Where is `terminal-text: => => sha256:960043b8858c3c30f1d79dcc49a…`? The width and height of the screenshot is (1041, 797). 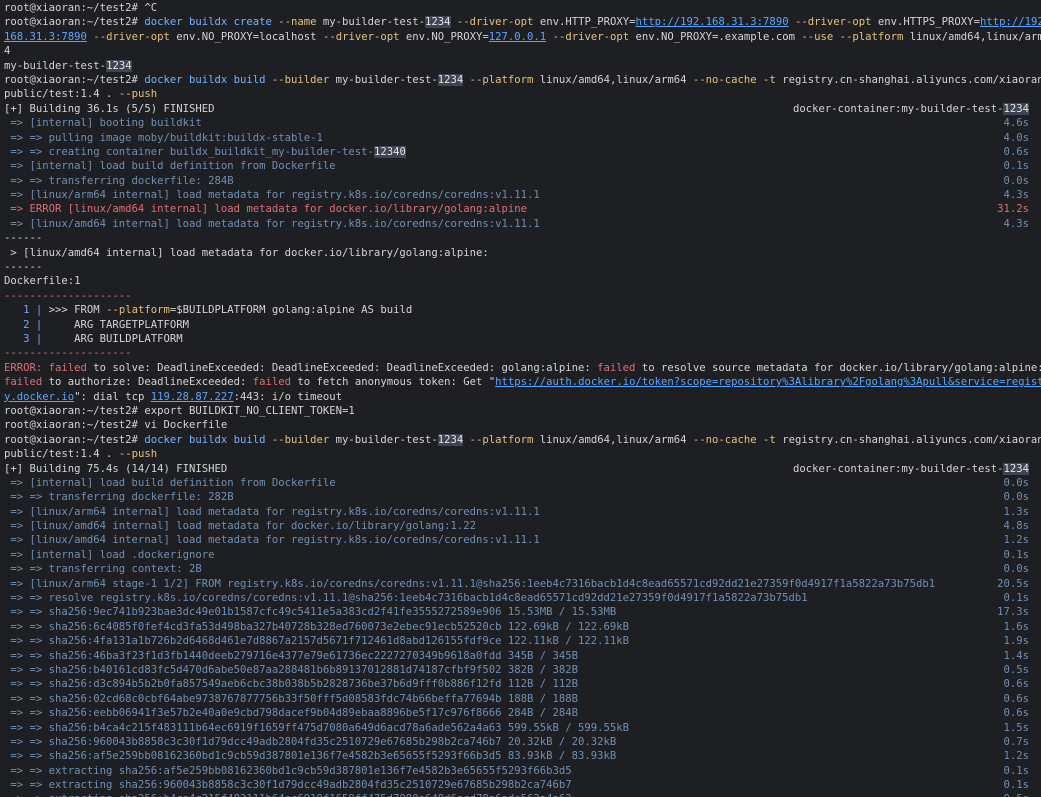
terminal-text: => => sha256:960043b8858c3c30f1d79dcc49a… is located at coordinates (310, 741).